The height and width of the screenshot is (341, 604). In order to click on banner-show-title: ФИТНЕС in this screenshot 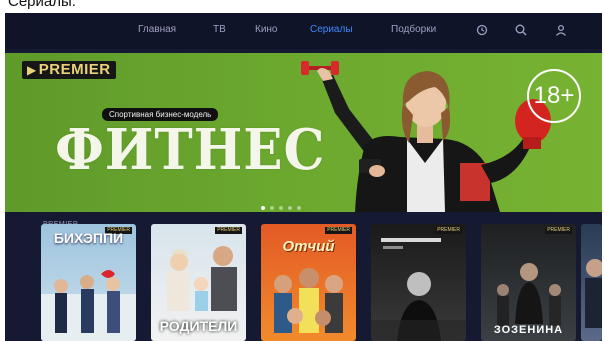, I will do `click(190, 150)`.